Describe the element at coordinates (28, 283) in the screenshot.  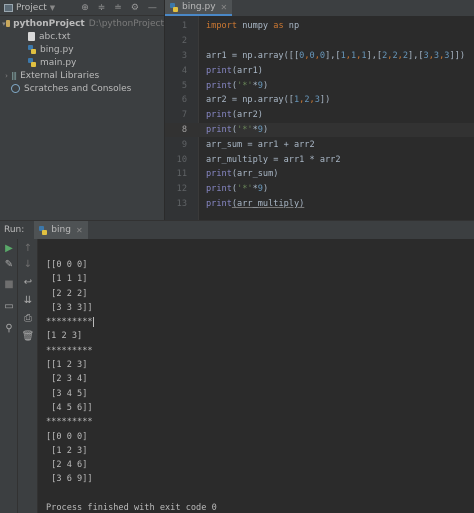
I see `soft-wrap-icon: ↩` at that location.